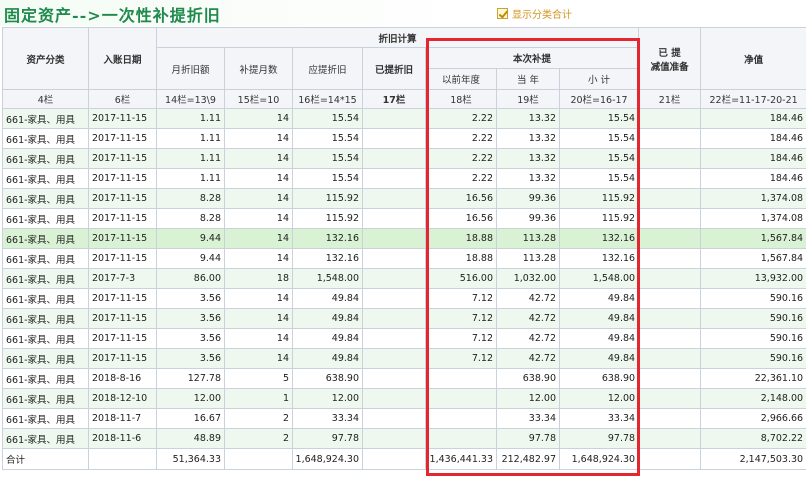 The width and height of the screenshot is (808, 481). Describe the element at coordinates (528, 278) in the screenshot. I see `cell-this-year: 1,032.00` at that location.